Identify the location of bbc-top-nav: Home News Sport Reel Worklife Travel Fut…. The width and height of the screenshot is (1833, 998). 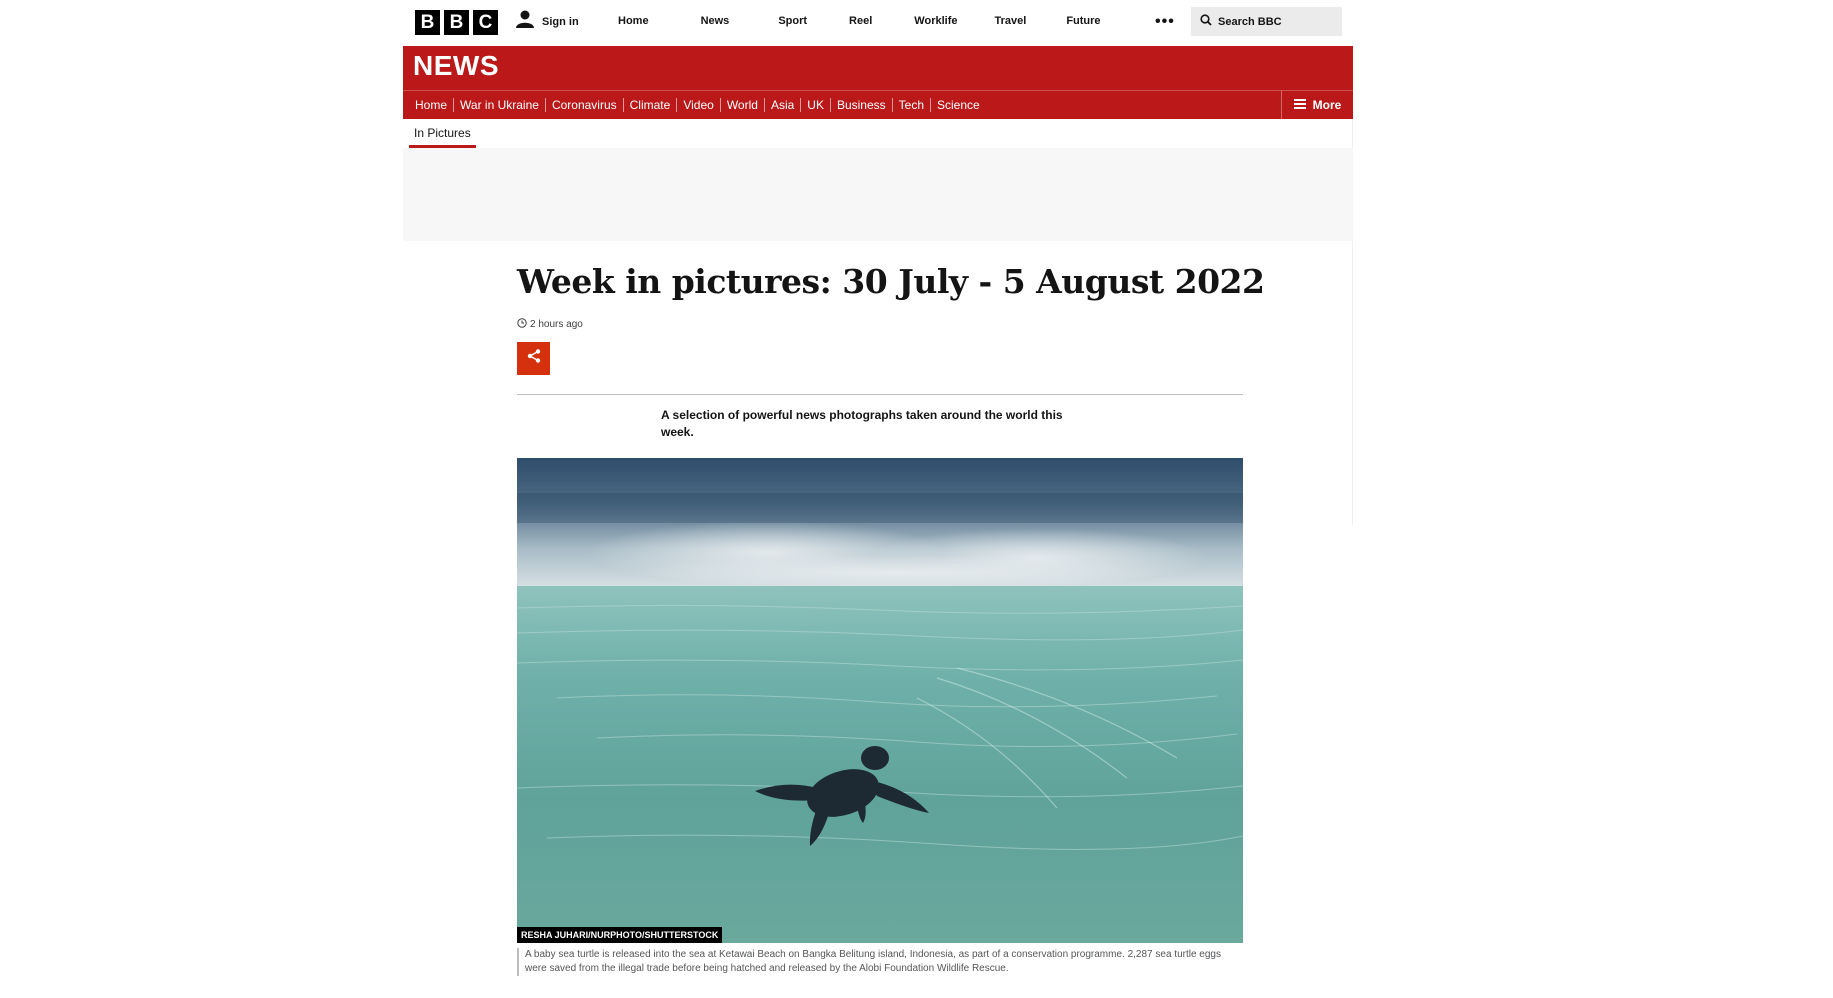
(859, 21).